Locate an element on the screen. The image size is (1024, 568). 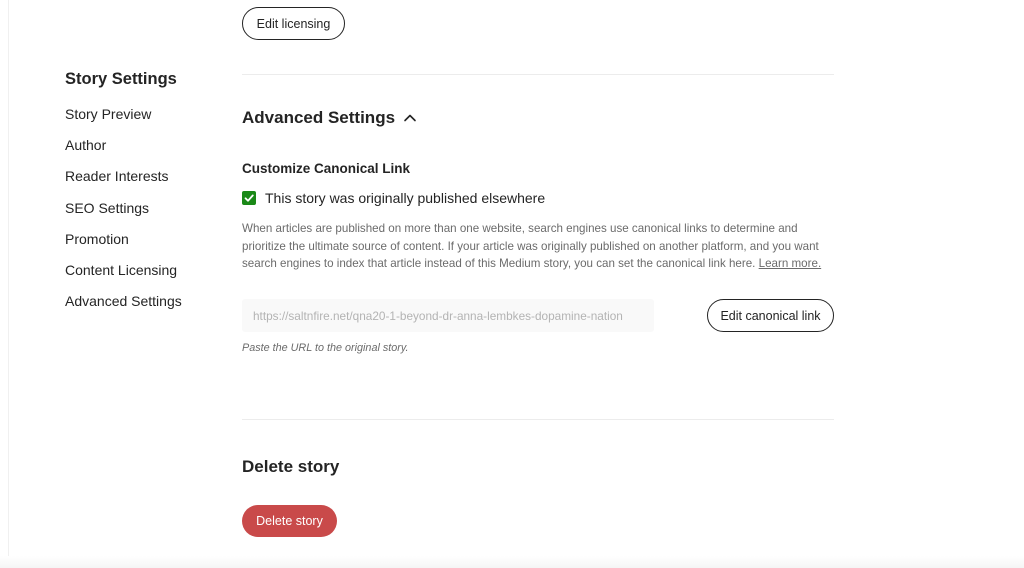
advanced-settings-title: Advanced Settings is located at coordinates (319, 117).